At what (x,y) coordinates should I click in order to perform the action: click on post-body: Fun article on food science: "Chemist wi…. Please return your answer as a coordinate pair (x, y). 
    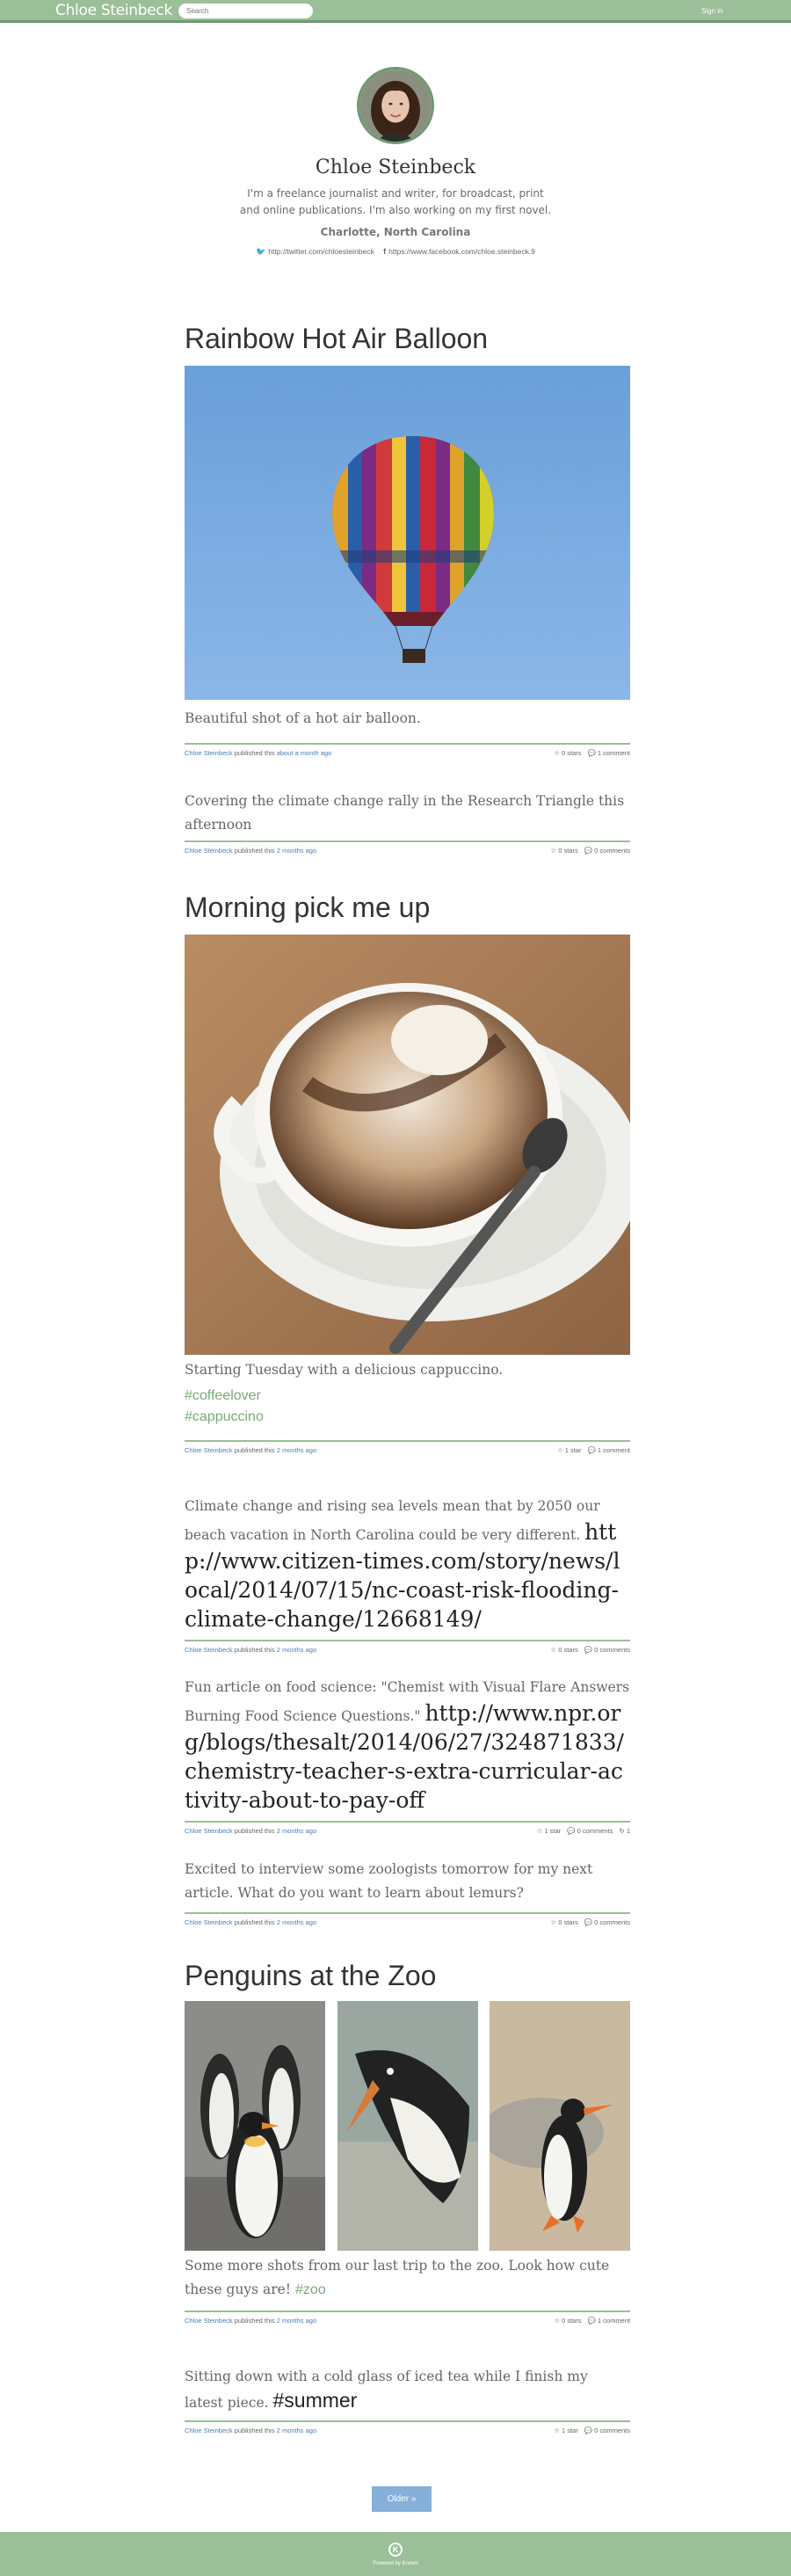
    Looking at the image, I should click on (407, 1746).